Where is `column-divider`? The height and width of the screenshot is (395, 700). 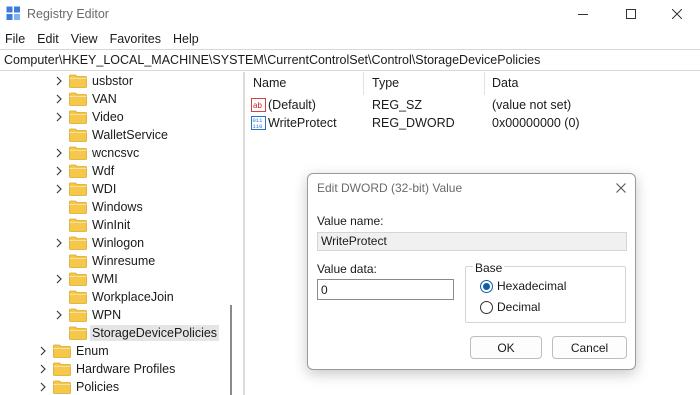 column-divider is located at coordinates (363, 83).